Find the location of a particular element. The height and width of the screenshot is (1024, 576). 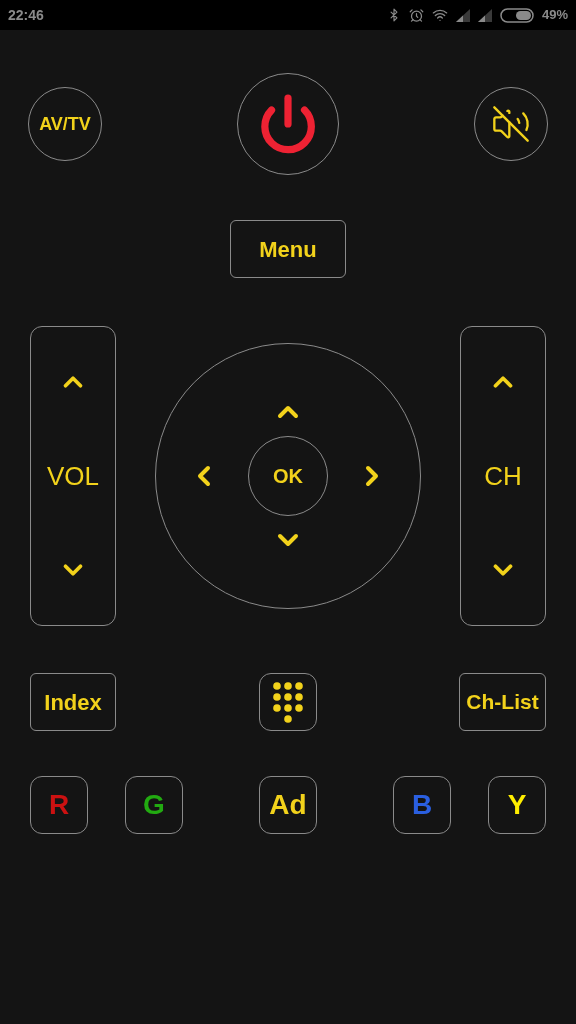

menu-button: Menu is located at coordinates (288, 249).